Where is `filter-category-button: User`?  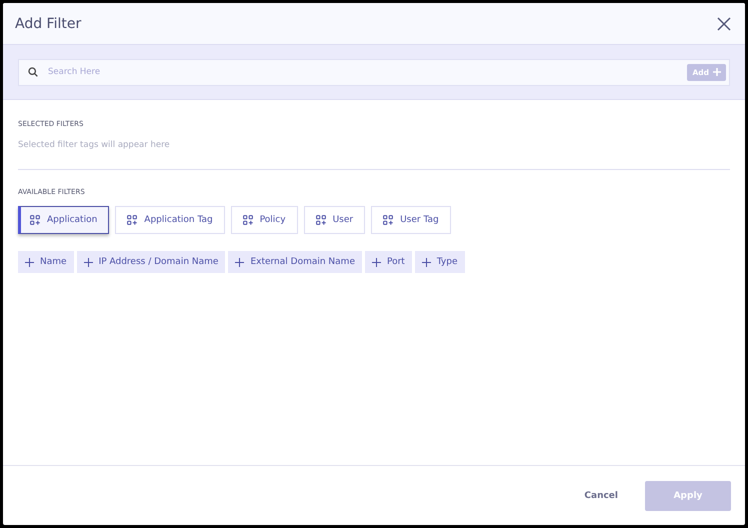 filter-category-button: User is located at coordinates (335, 220).